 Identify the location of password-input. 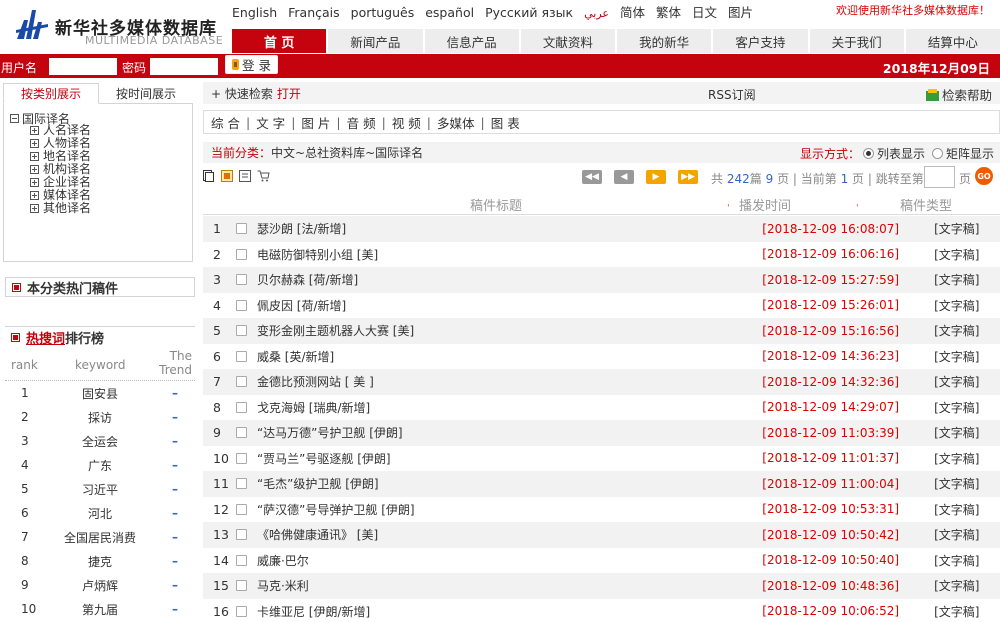
(184, 66).